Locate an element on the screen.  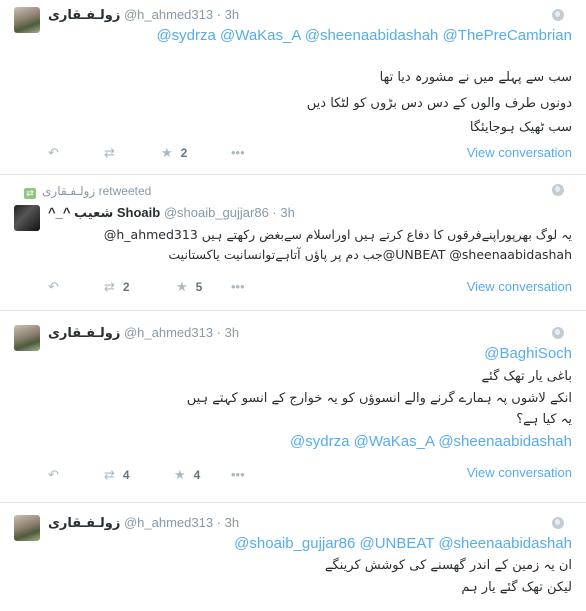
favorite-button: ★ 2 is located at coordinates (174, 153).